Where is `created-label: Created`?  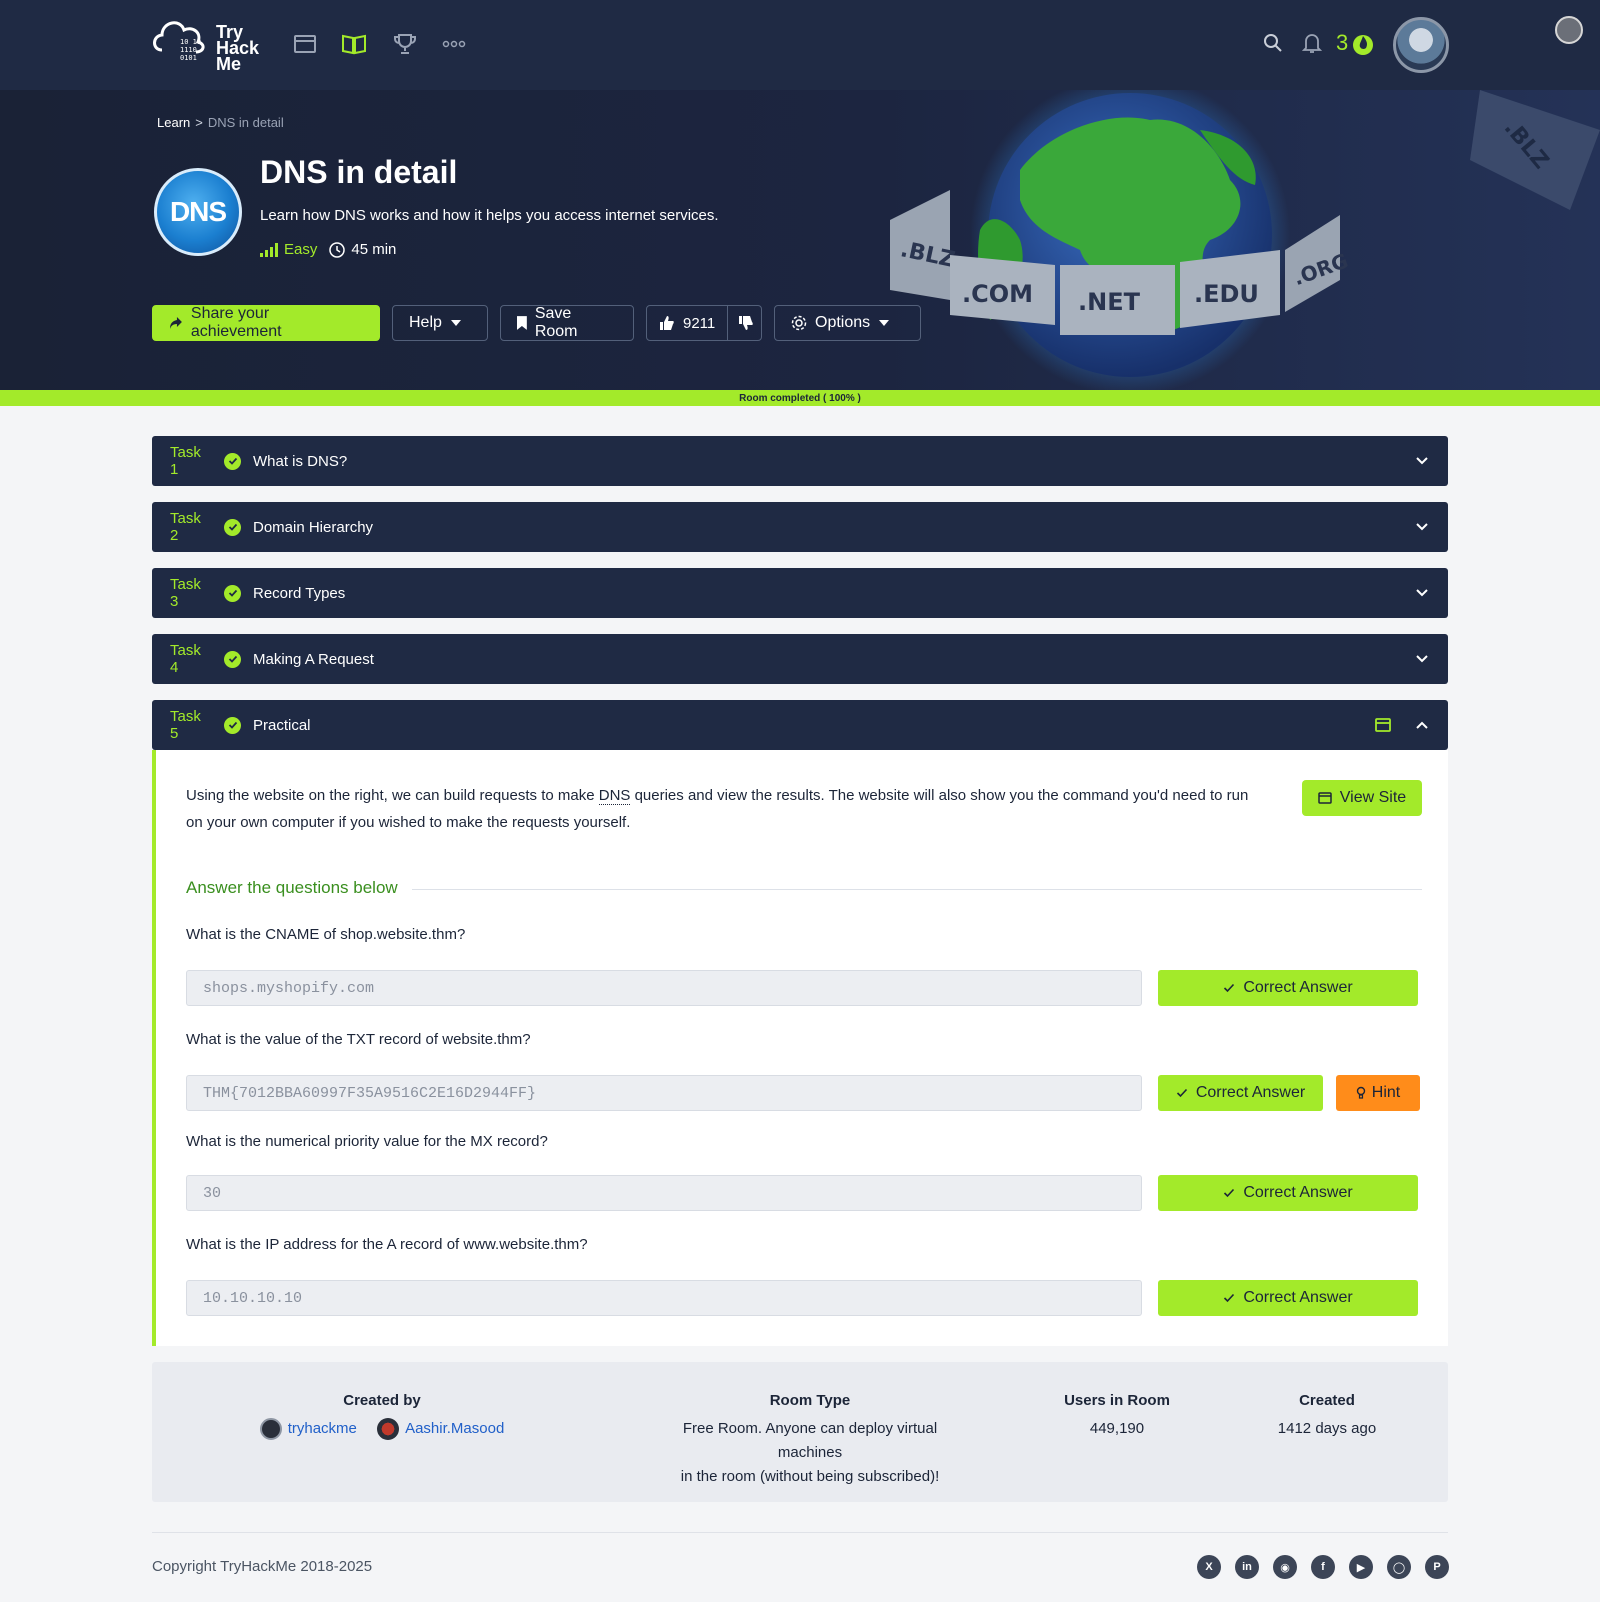 created-label: Created is located at coordinates (1327, 1400).